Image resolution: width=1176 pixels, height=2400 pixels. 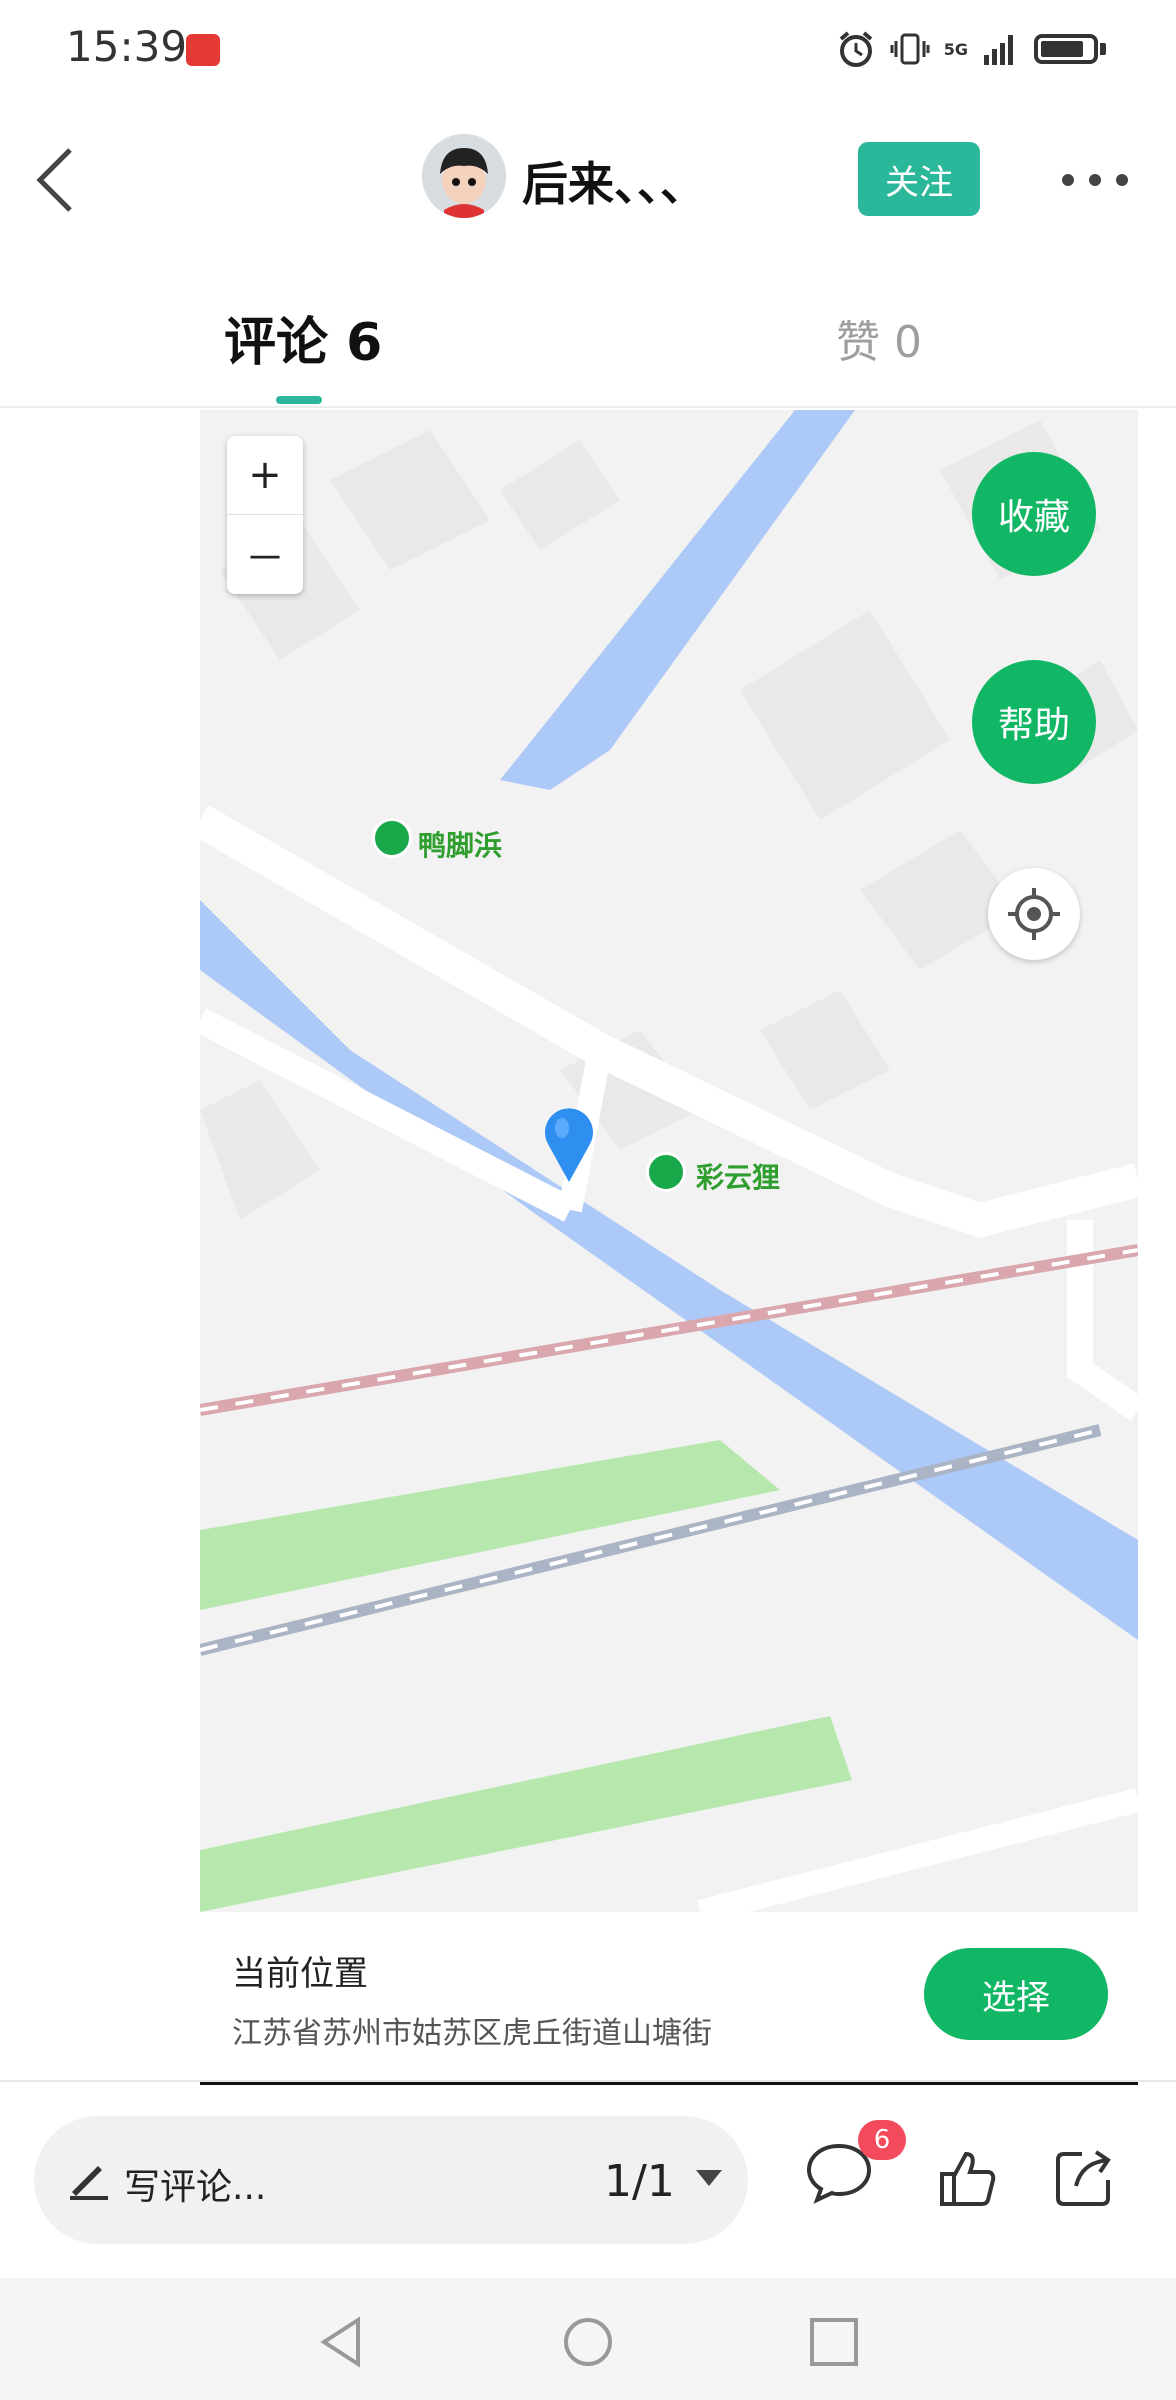 I want to click on crosshair-icon, so click(x=1034, y=914).